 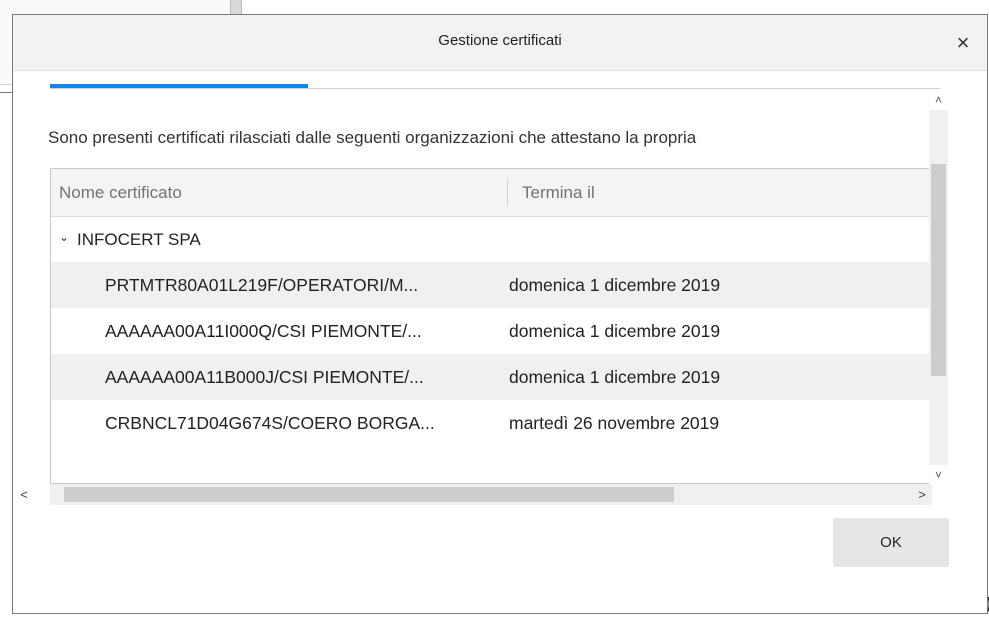 What do you see at coordinates (64, 237) in the screenshot?
I see `chevron-down-icon: ⌄` at bounding box center [64, 237].